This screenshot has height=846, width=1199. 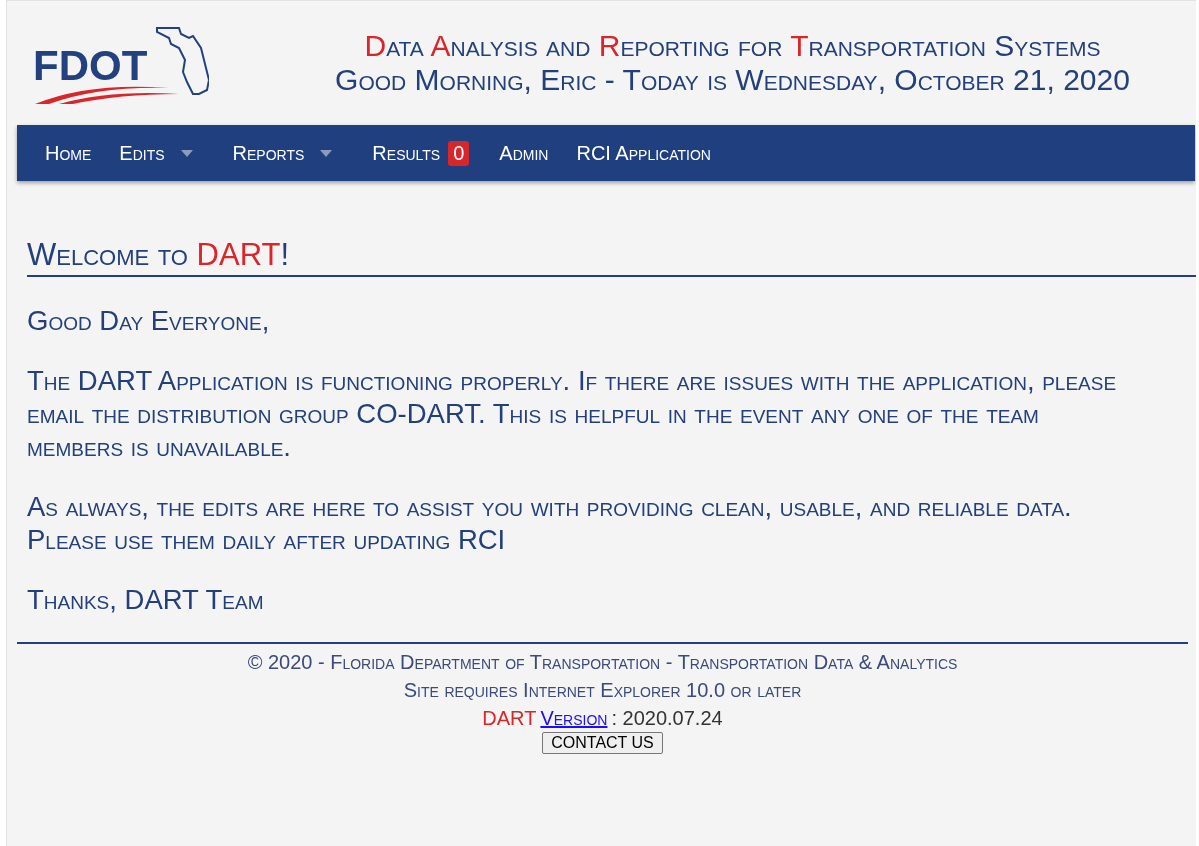 I want to click on message-paragraph: The DART Application is functioning properly. If there are issues with the application, please email the distribution group CO-DART. This is helpful in the event any one of the team members is unavailable., so click(x=572, y=413).